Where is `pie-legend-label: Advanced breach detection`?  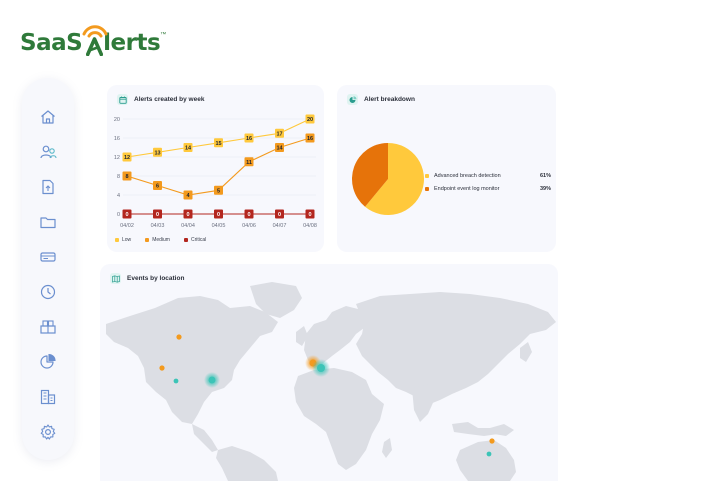
pie-legend-label: Advanced breach detection is located at coordinates (467, 175).